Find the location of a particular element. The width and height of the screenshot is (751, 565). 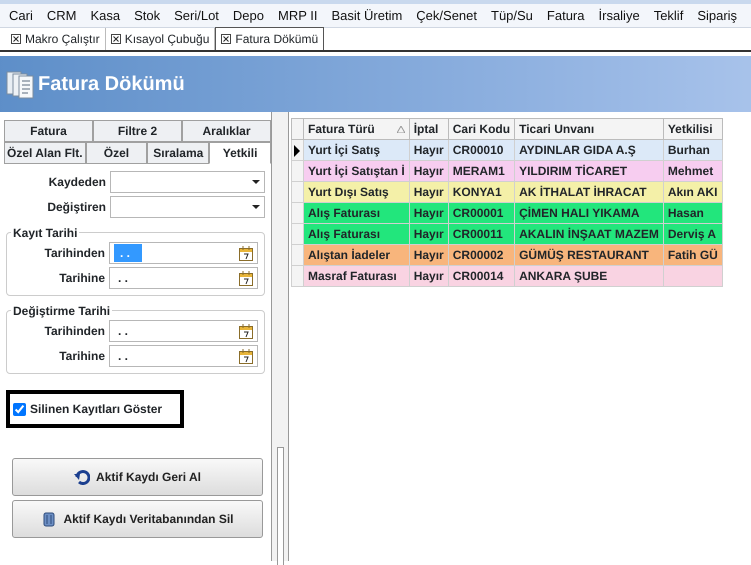

filter-tab: Aralıklar is located at coordinates (226, 131).